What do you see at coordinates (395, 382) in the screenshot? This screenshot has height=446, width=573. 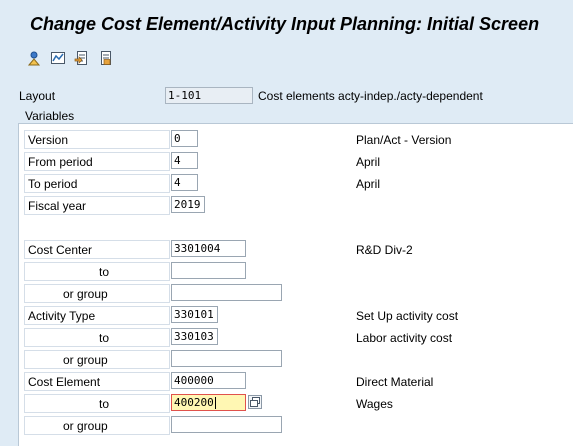 I see `cost-element-description: Direct Material` at bounding box center [395, 382].